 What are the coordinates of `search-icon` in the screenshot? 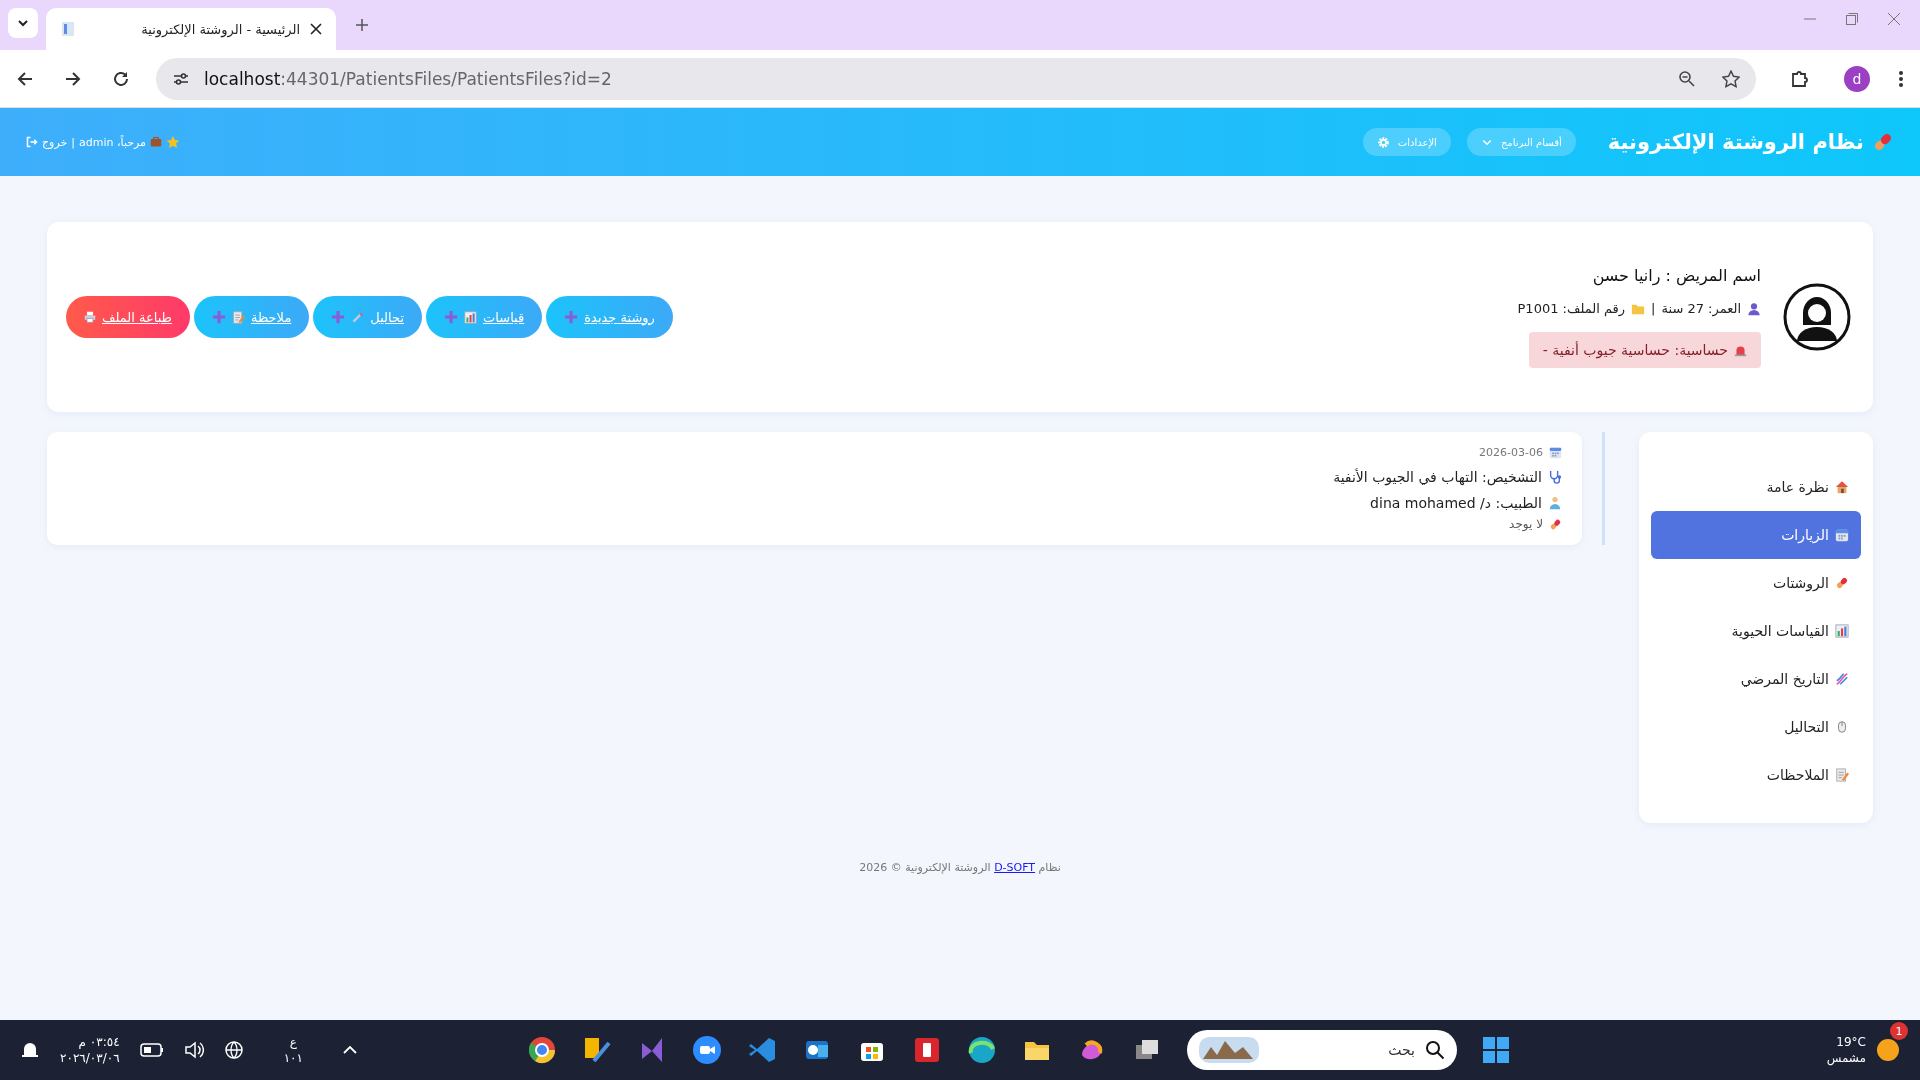 It's located at (1435, 1050).